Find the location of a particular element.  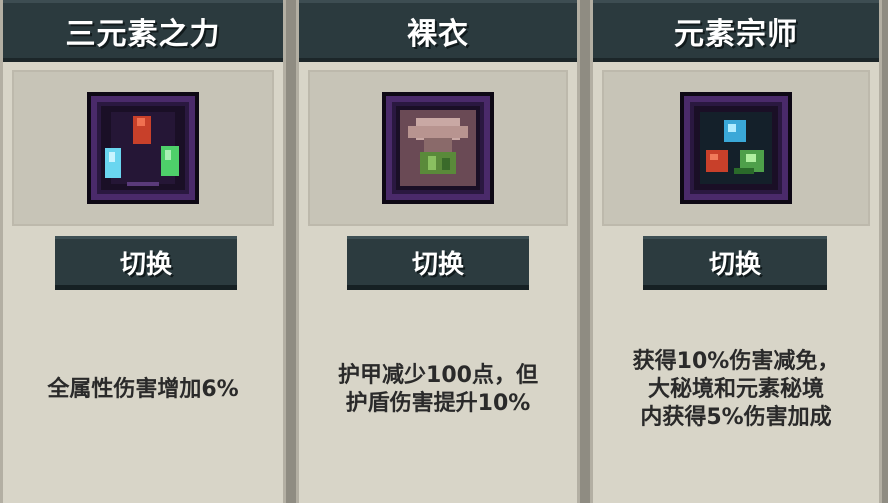

bare-clothes-icon is located at coordinates (438, 148).